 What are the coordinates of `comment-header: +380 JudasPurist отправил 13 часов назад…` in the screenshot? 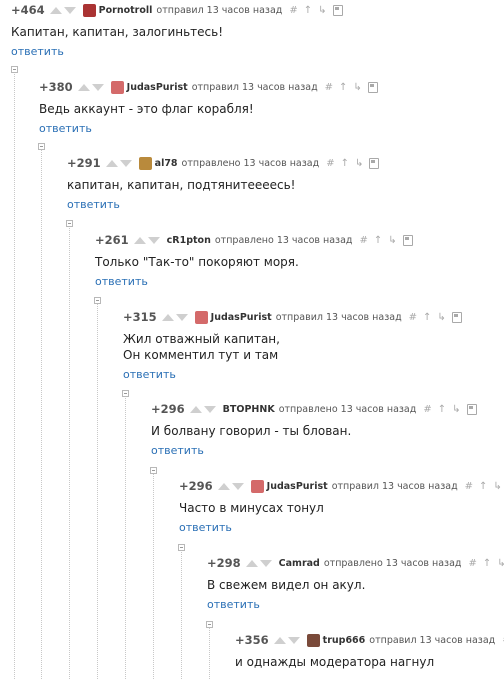 It's located at (211, 87).